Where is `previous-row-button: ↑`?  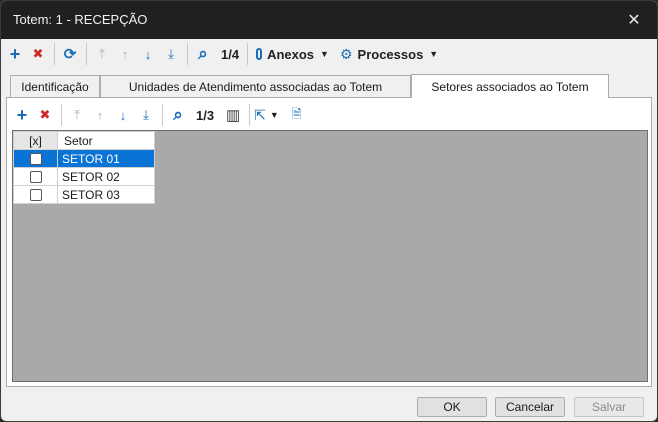 previous-row-button: ↑ is located at coordinates (100, 115).